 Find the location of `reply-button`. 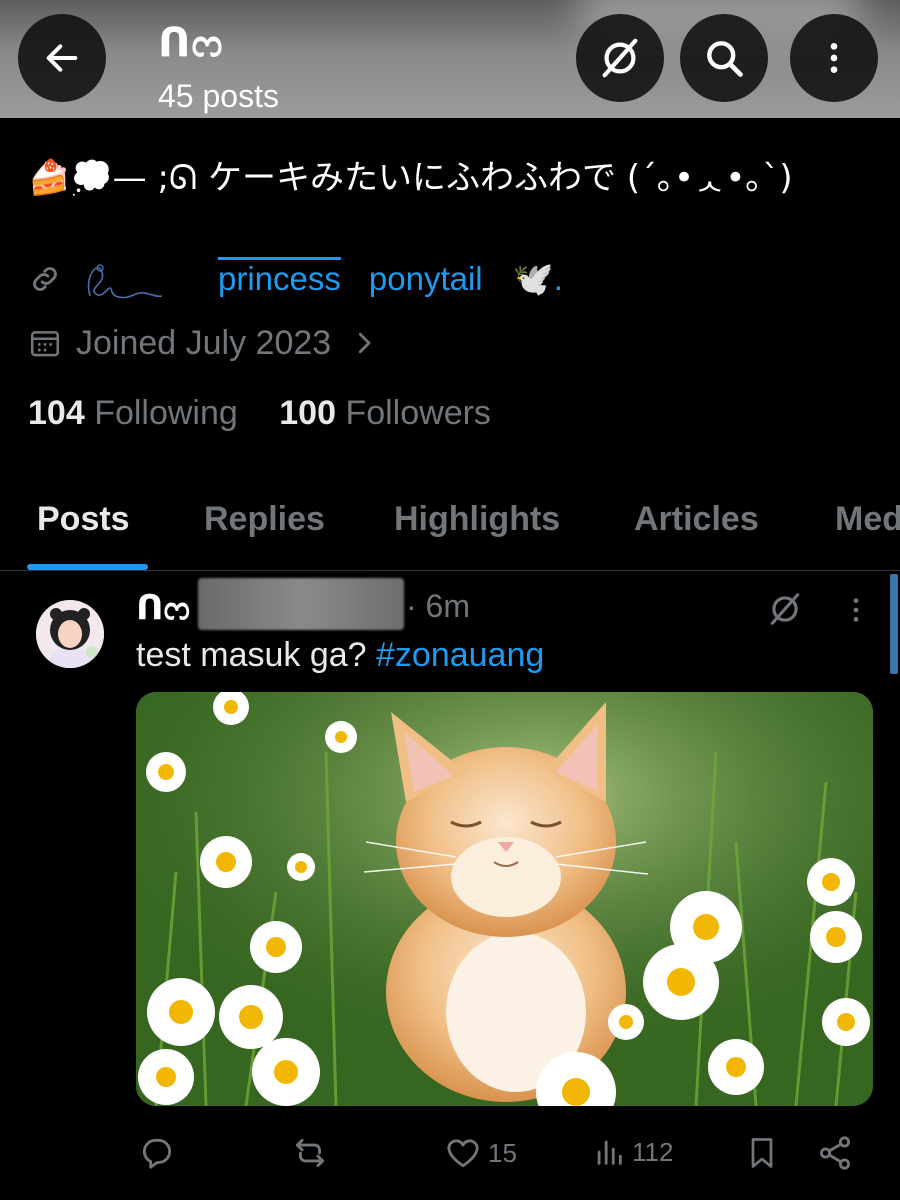

reply-button is located at coordinates (160, 1153).